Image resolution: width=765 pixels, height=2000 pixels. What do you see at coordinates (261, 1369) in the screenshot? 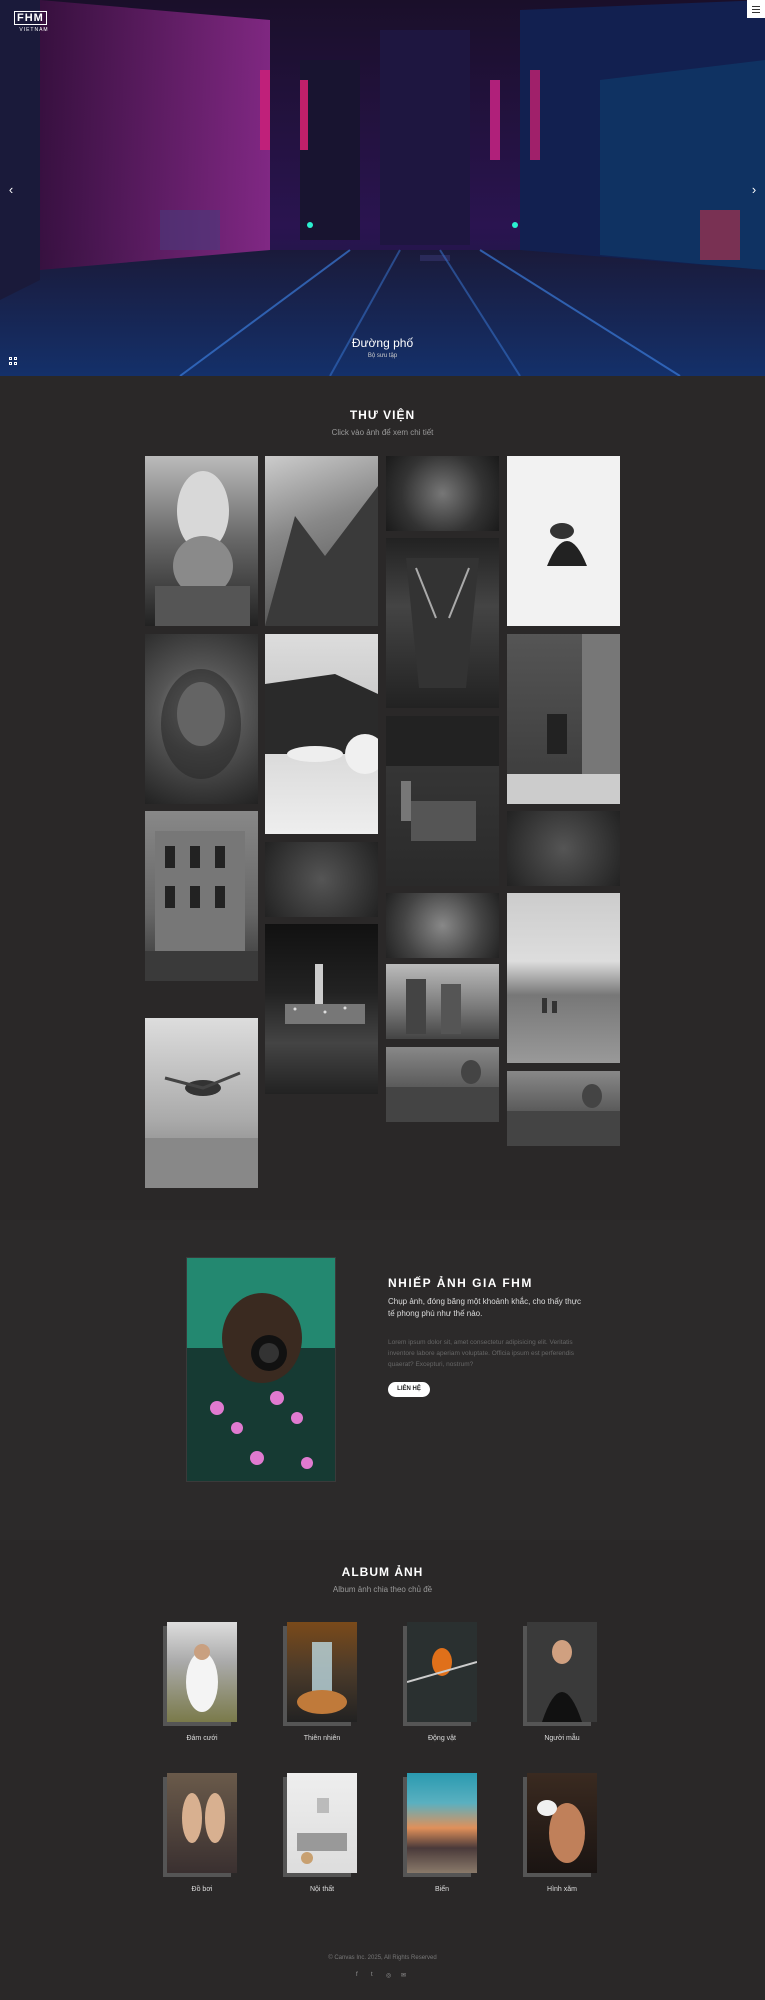
I see `photographer-photo` at bounding box center [261, 1369].